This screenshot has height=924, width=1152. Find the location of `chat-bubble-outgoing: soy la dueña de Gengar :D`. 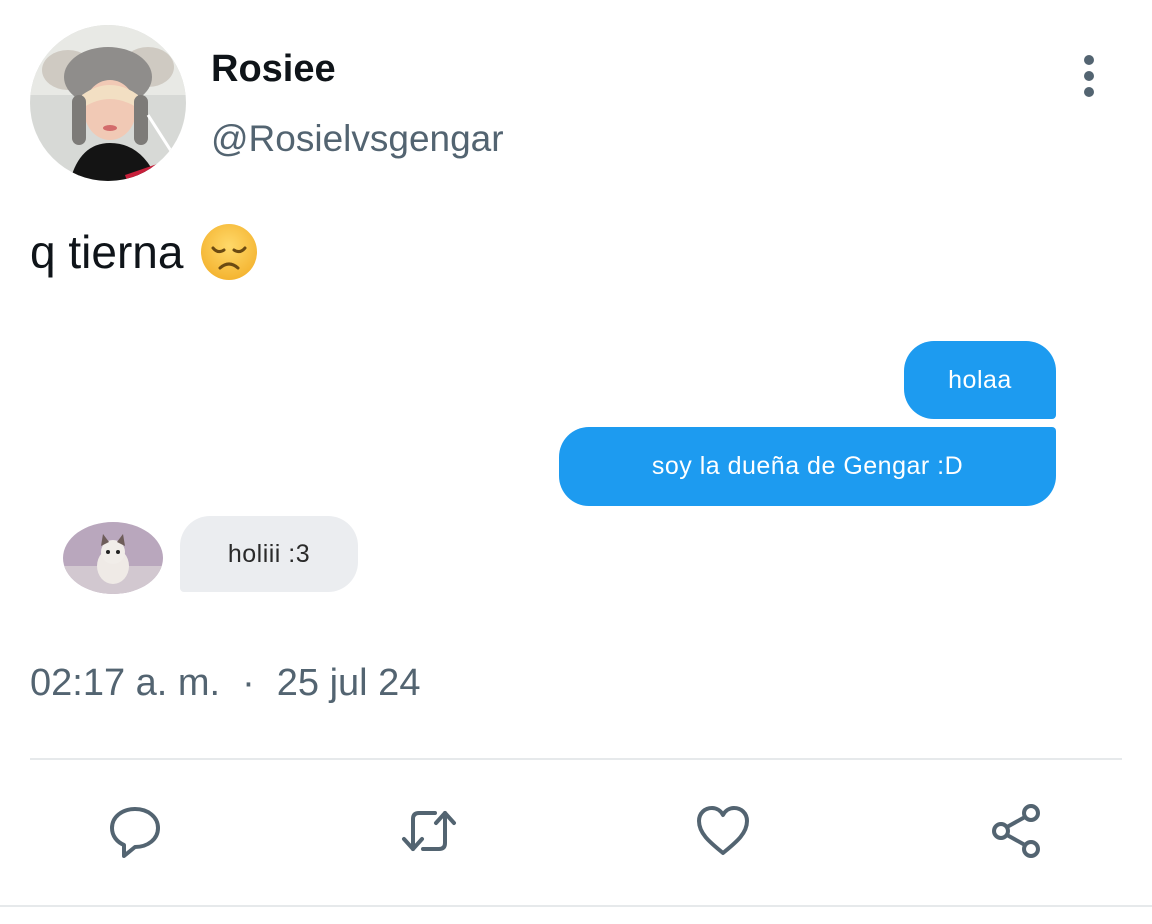

chat-bubble-outgoing: soy la dueña de Gengar :D is located at coordinates (807, 466).